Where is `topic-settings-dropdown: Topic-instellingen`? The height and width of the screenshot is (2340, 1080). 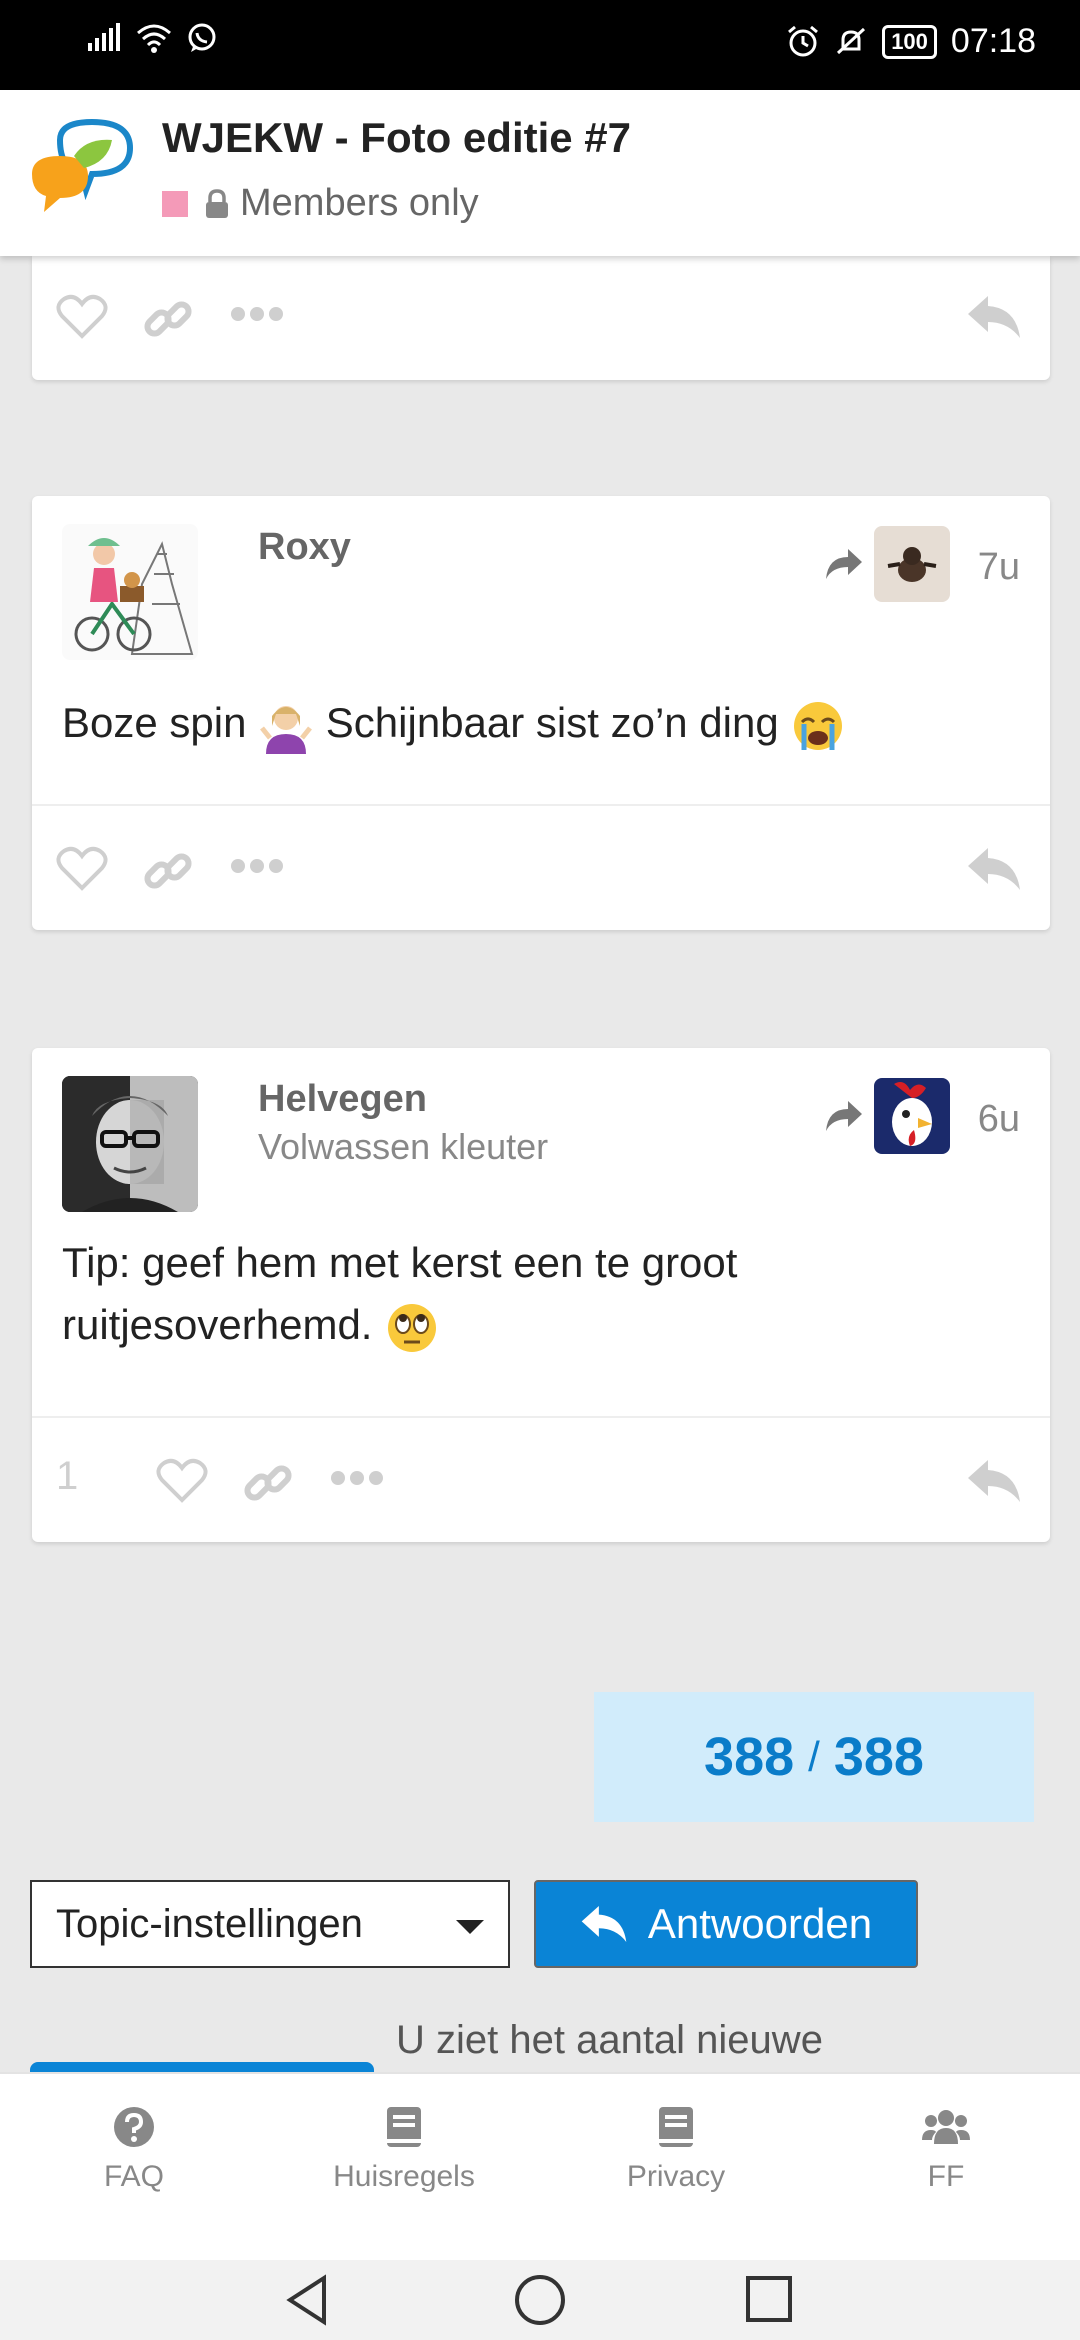
topic-settings-dropdown: Topic-instellingen is located at coordinates (270, 1924).